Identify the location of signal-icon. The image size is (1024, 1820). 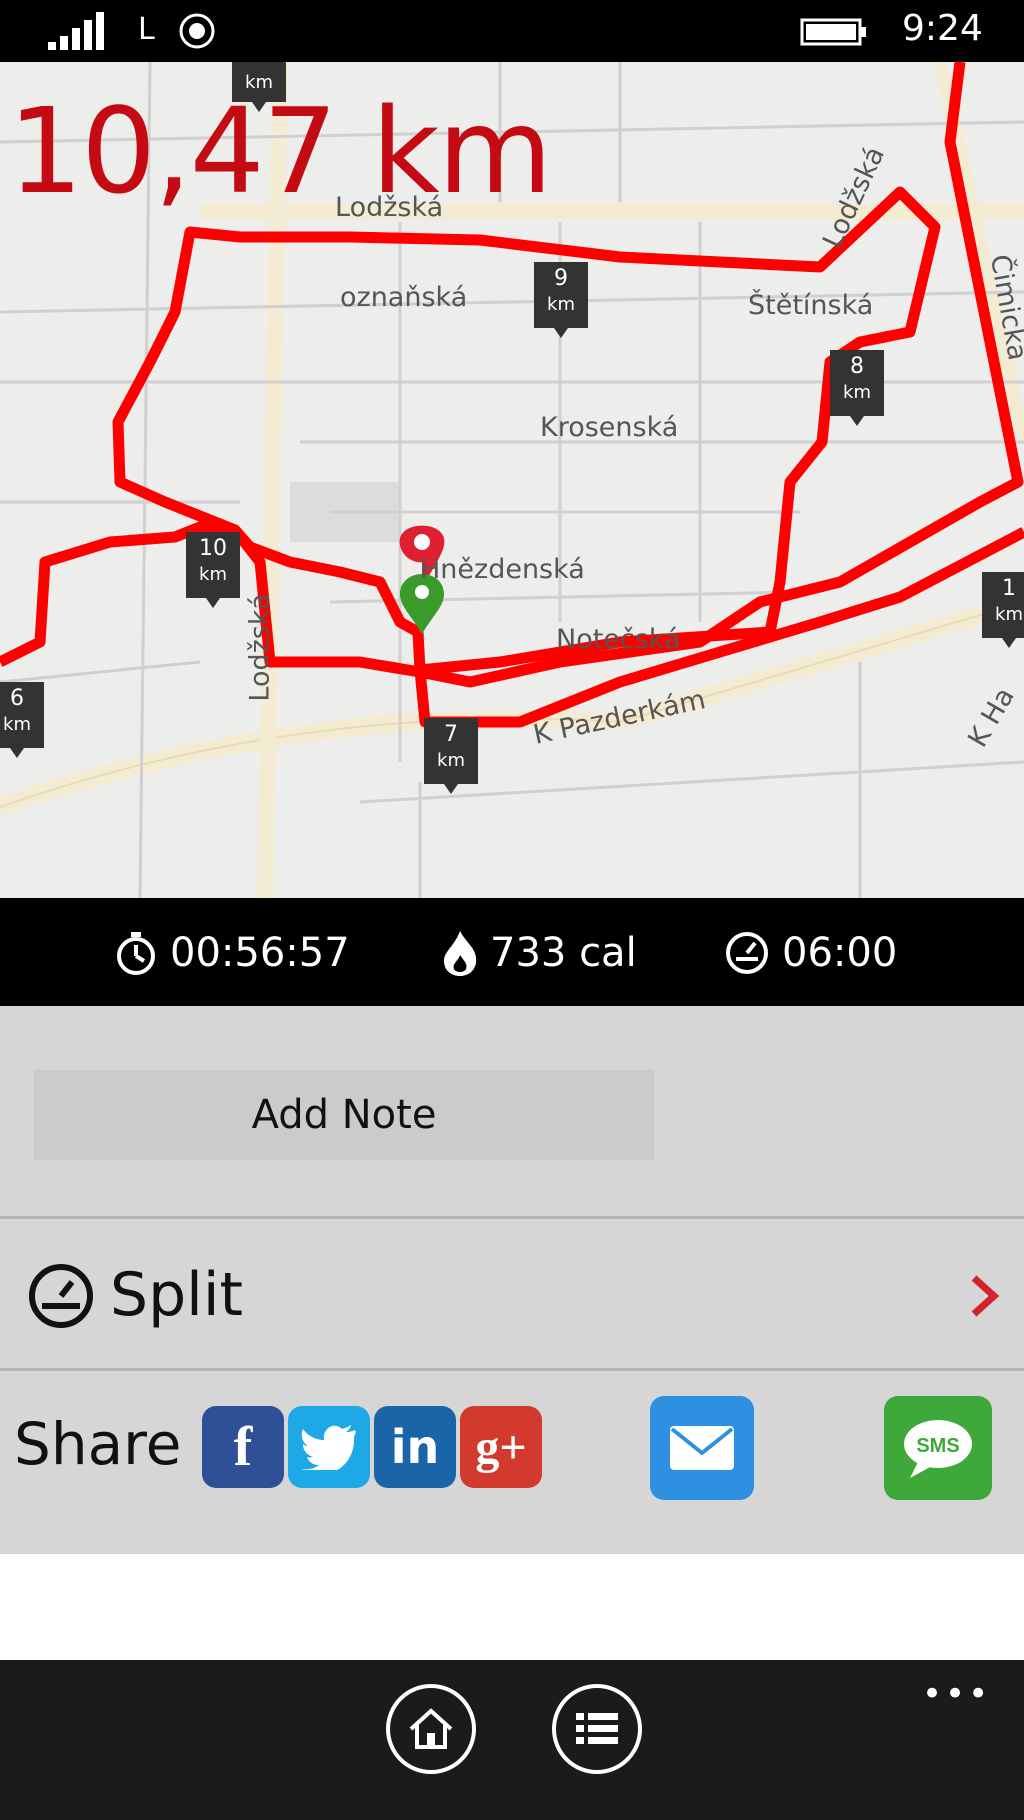
(76, 31).